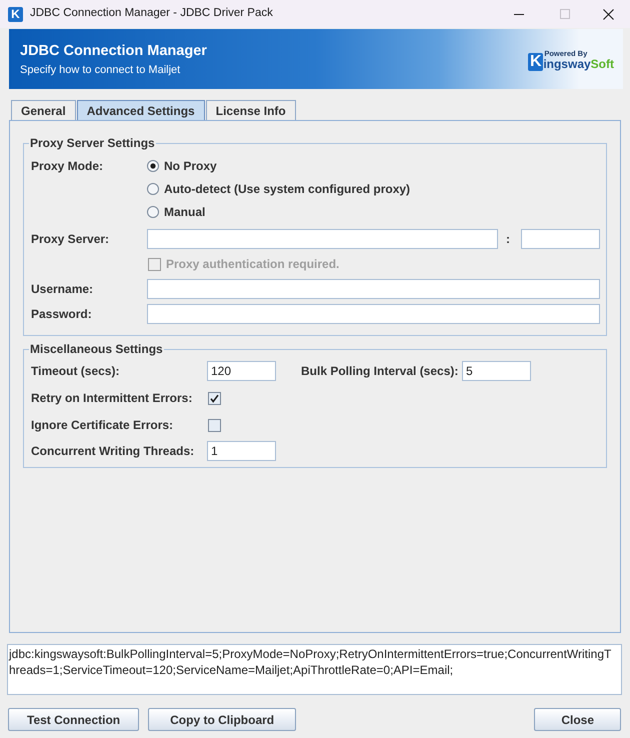 The height and width of the screenshot is (738, 630). Describe the element at coordinates (101, 69) in the screenshot. I see `banner-subtitle: Specify how to connect to Mailjet` at that location.